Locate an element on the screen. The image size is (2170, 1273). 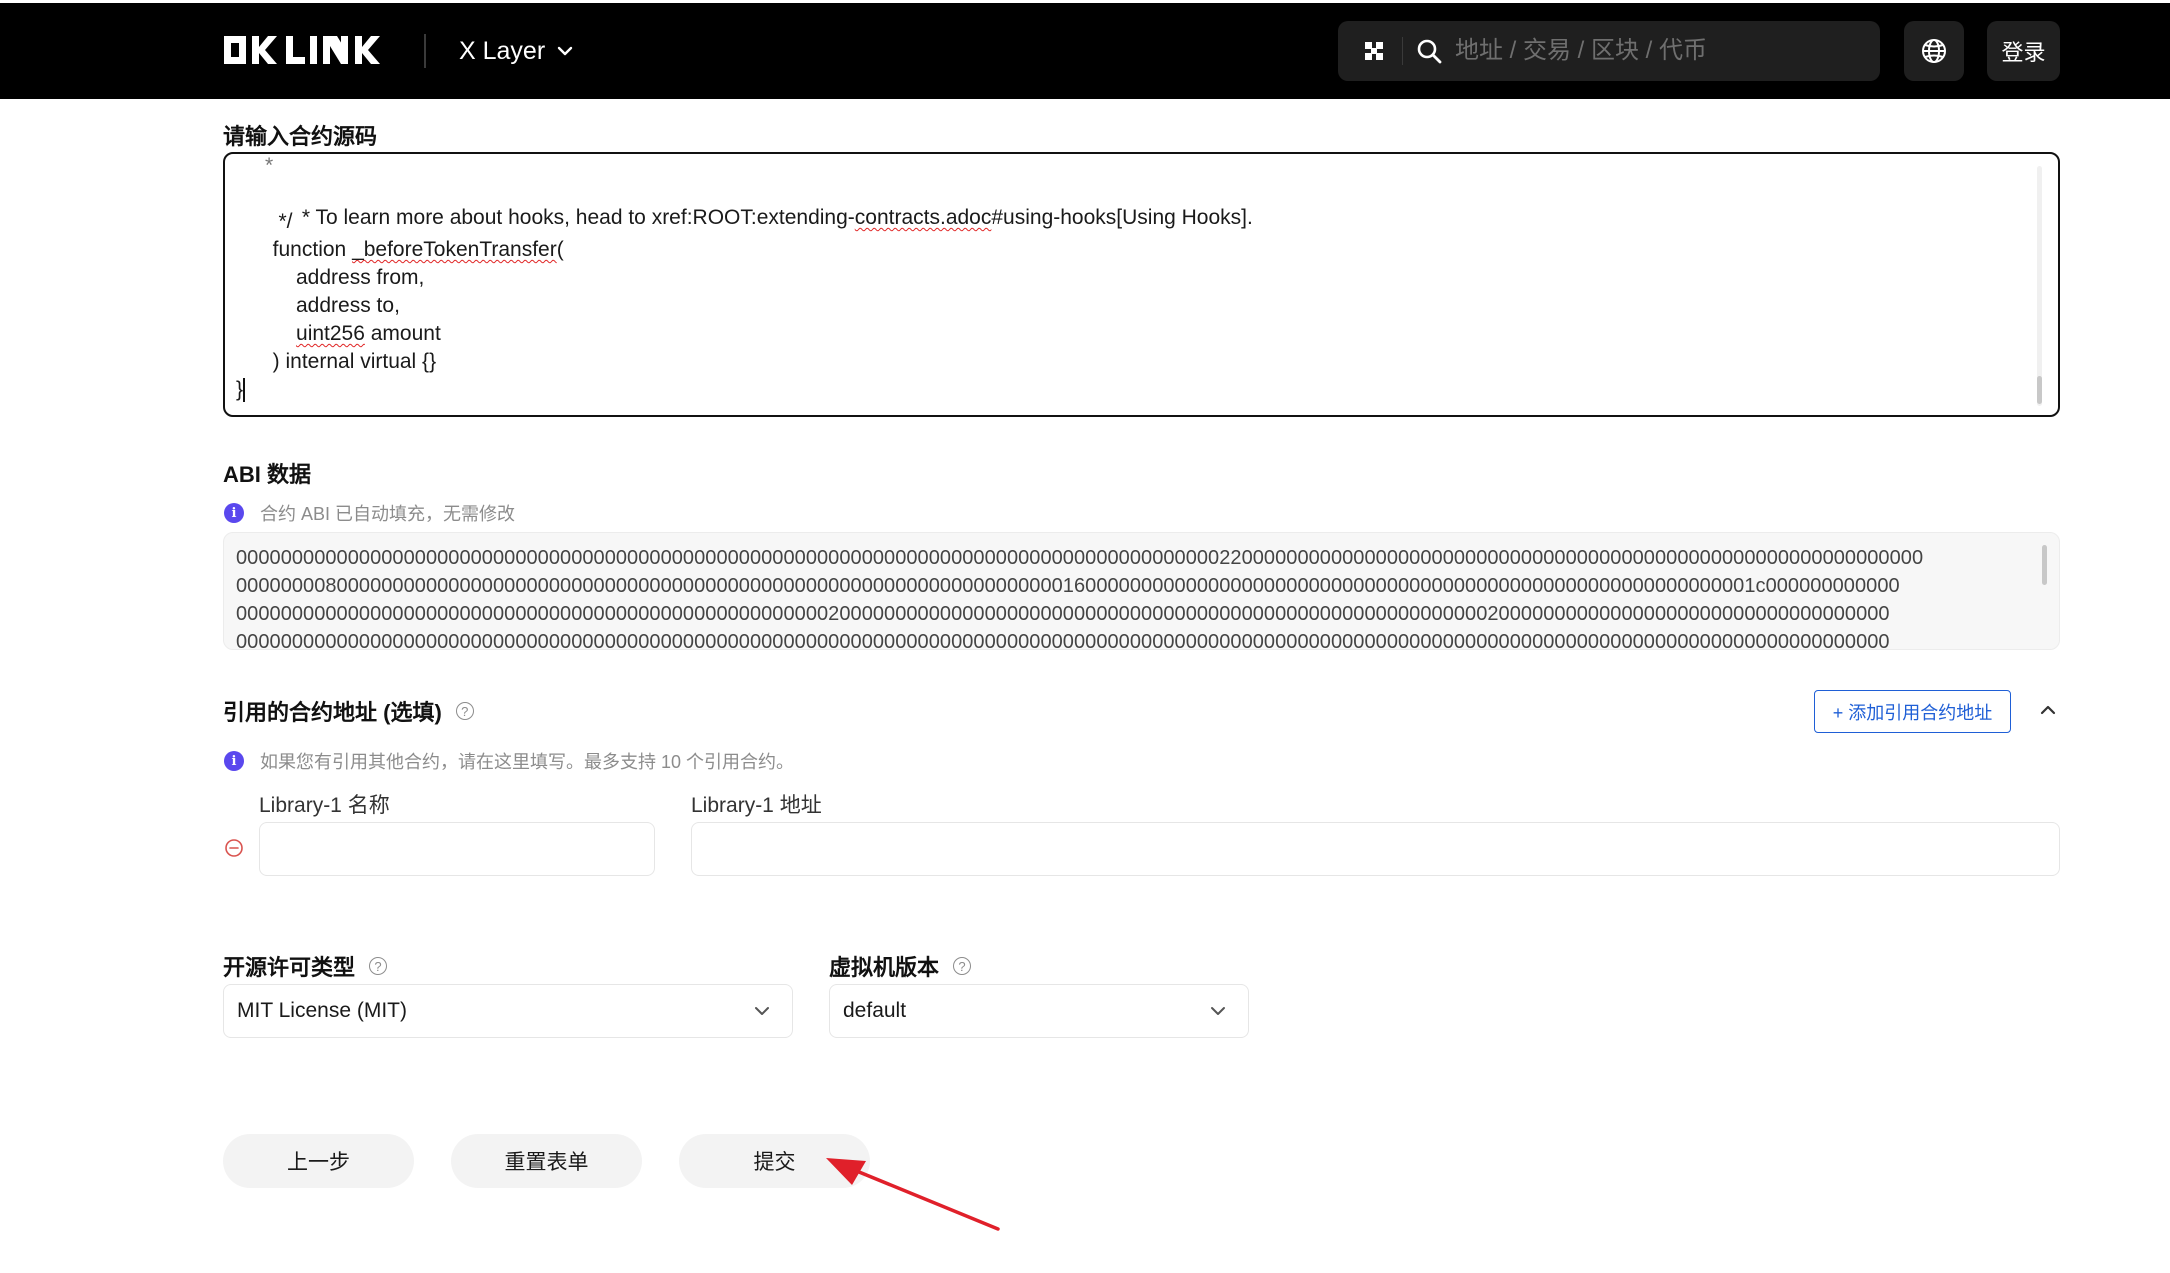
license-select: MIT License (MIT) is located at coordinates (508, 1011).